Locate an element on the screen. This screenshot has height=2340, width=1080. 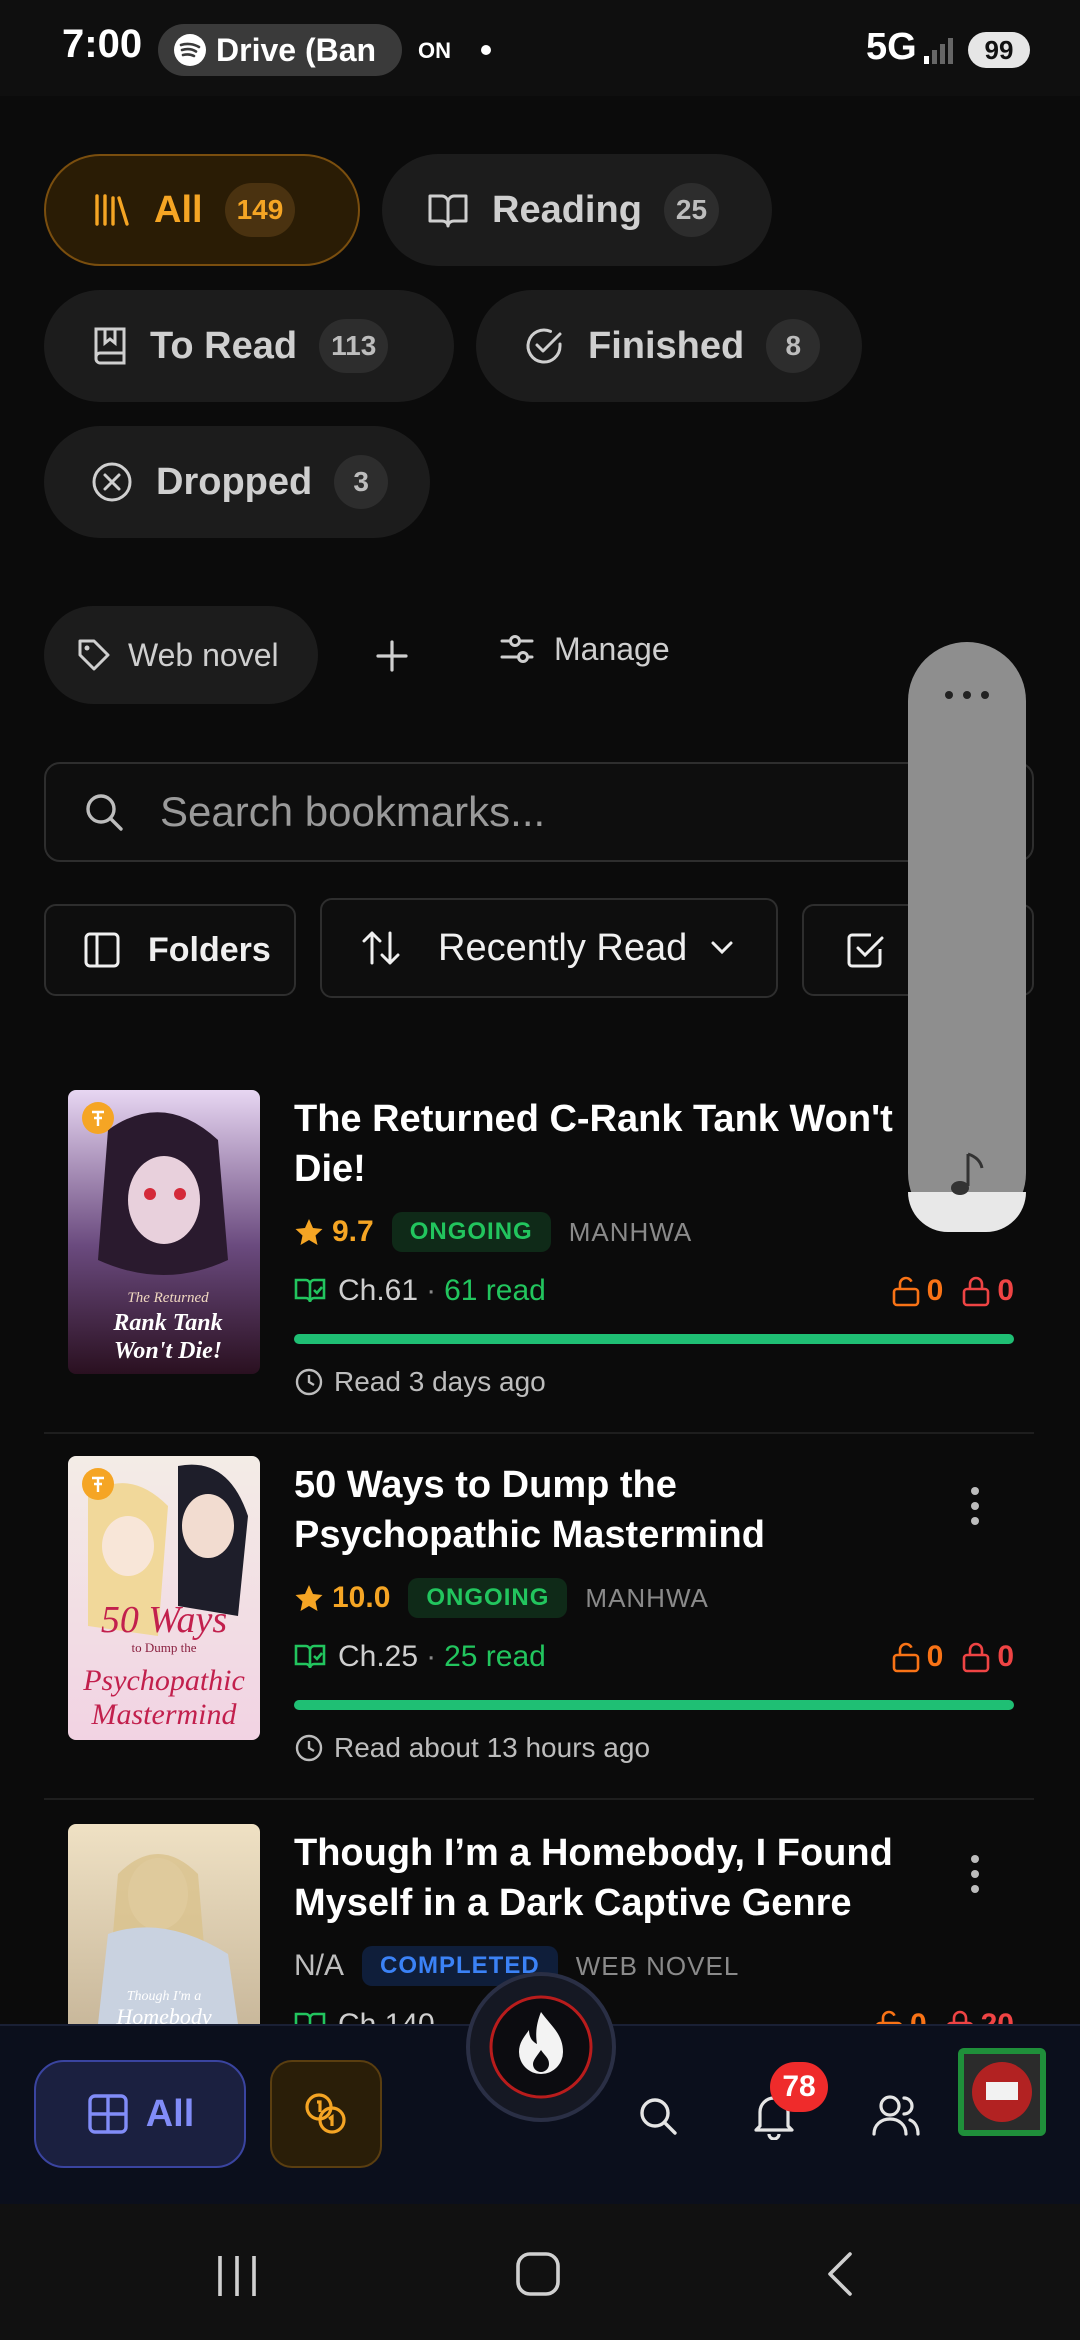
cover-image: 50 Ways to Dump the Psychopathic Mastermind is located at coordinates (164, 1598).